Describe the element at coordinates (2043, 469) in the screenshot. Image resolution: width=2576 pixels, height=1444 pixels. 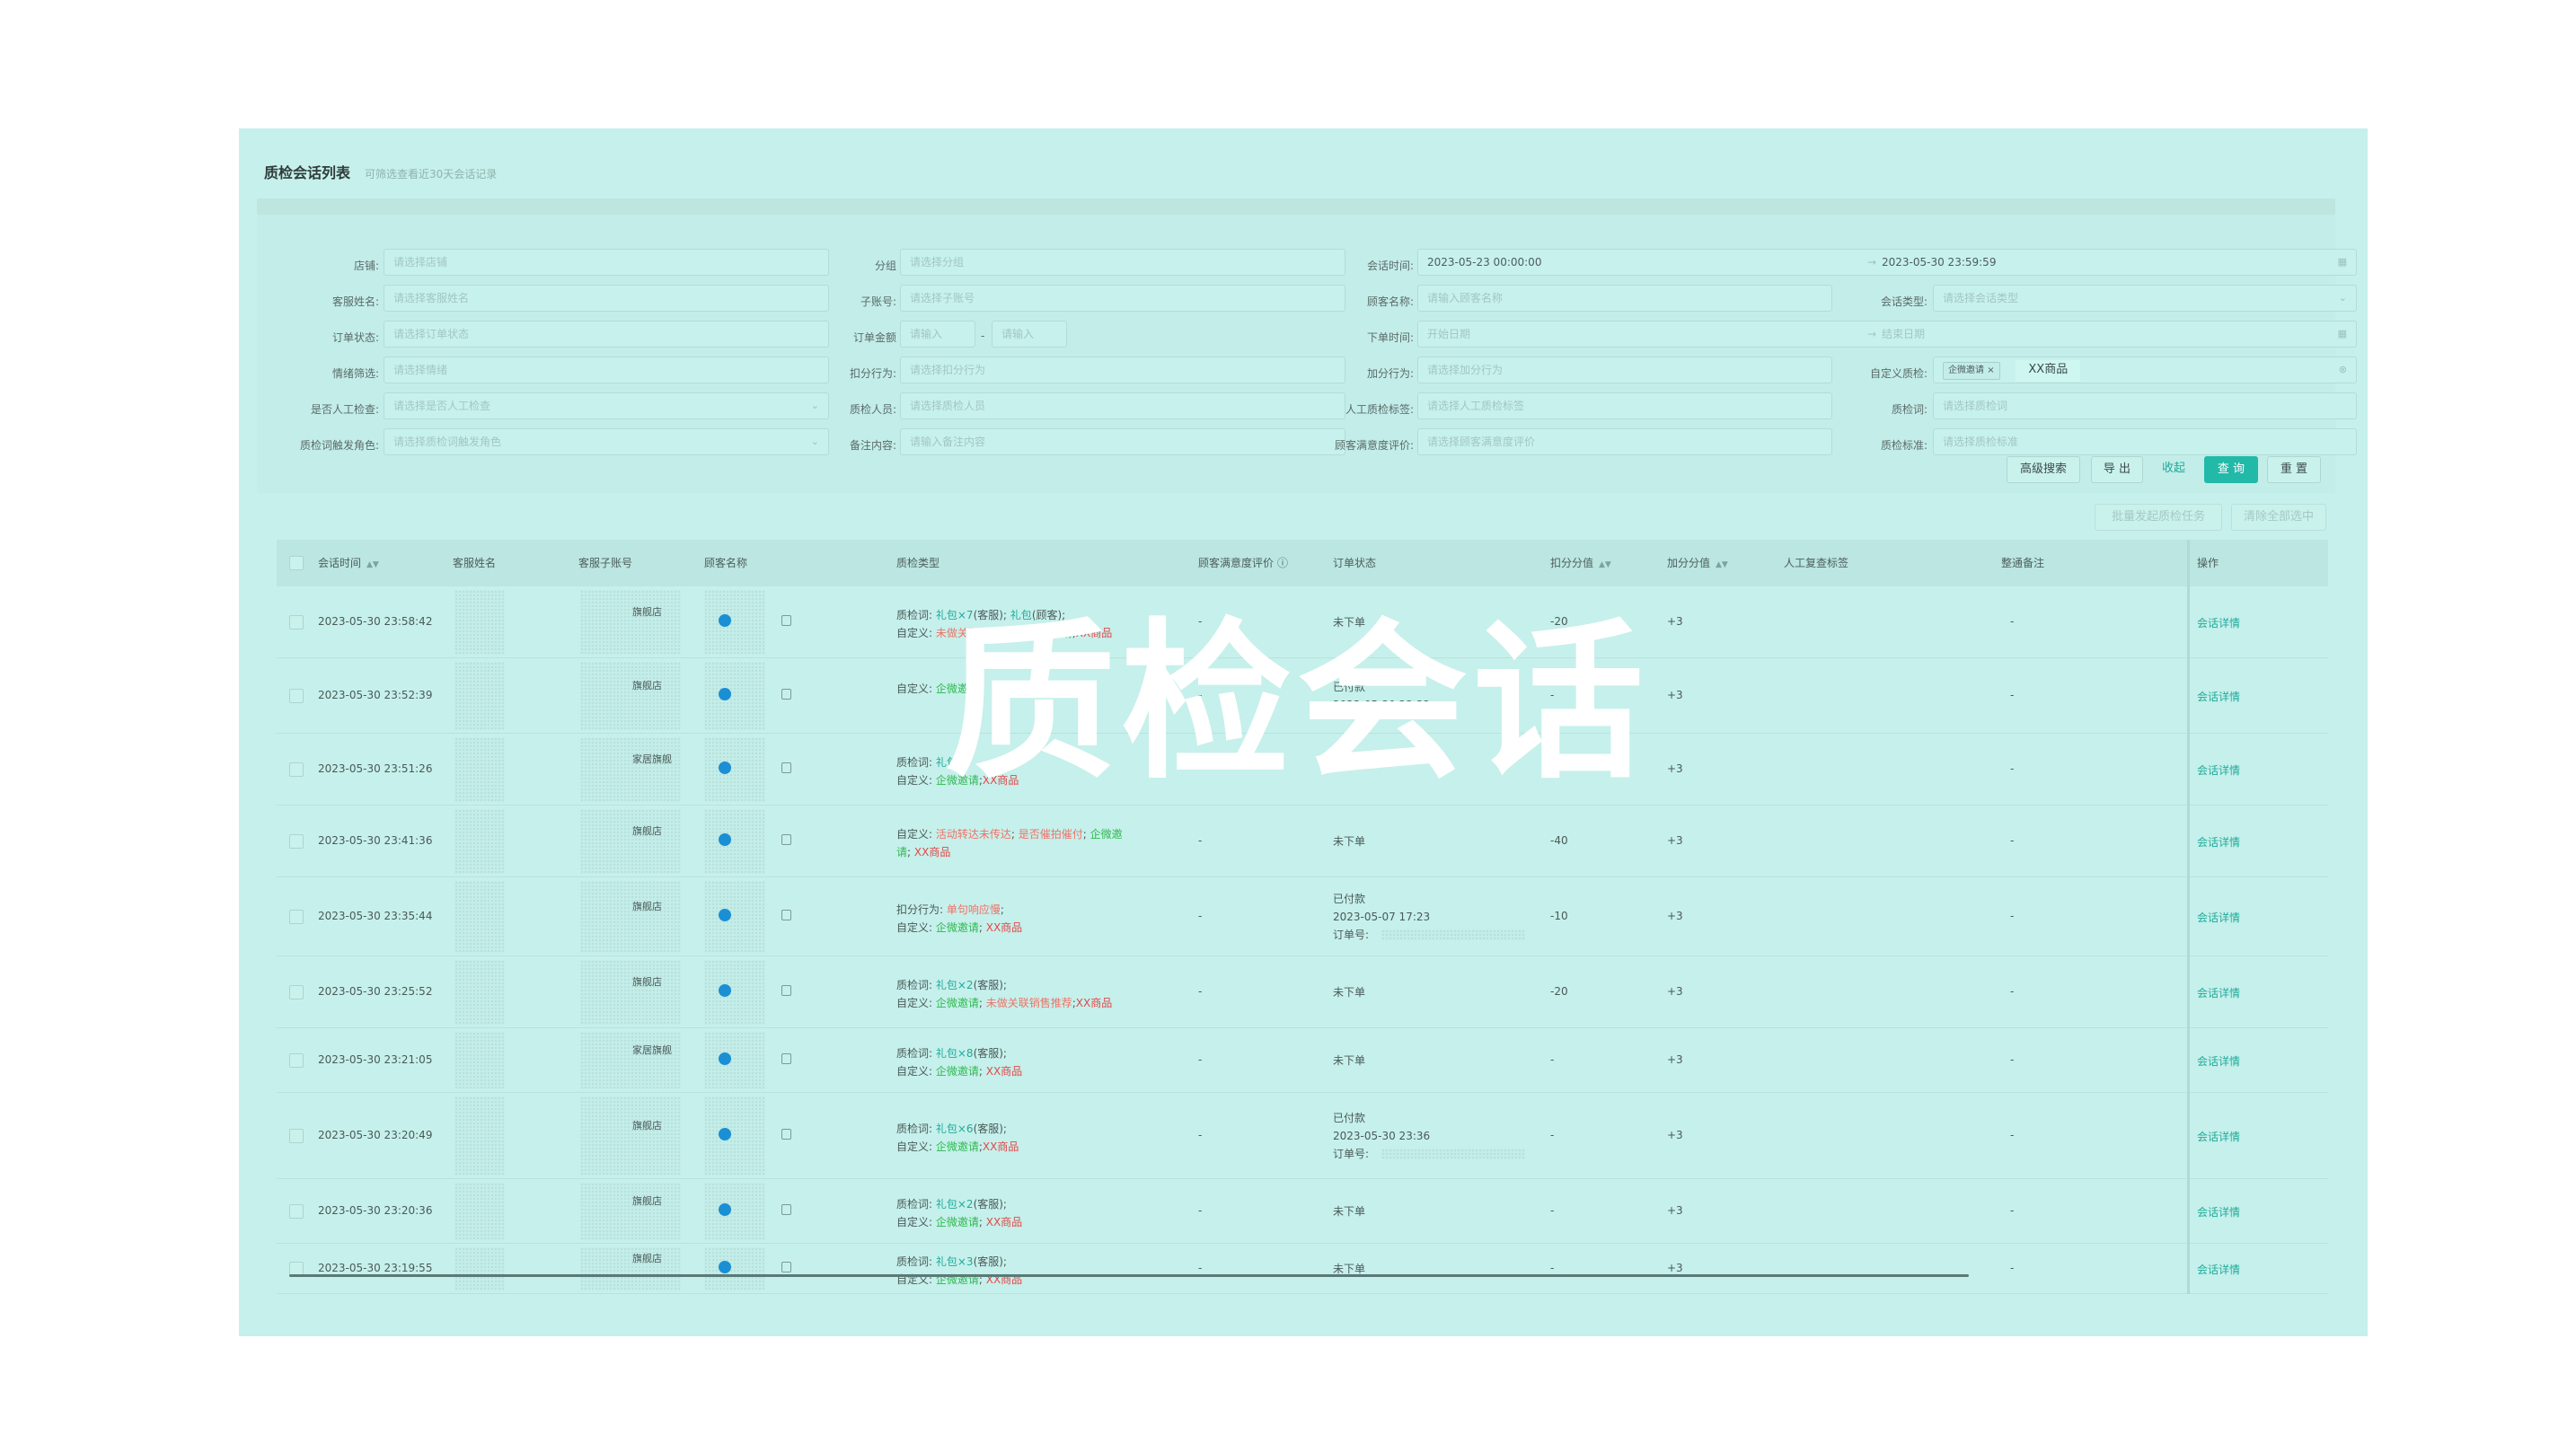
I see `advanced-search-button: 高级搜索` at that location.